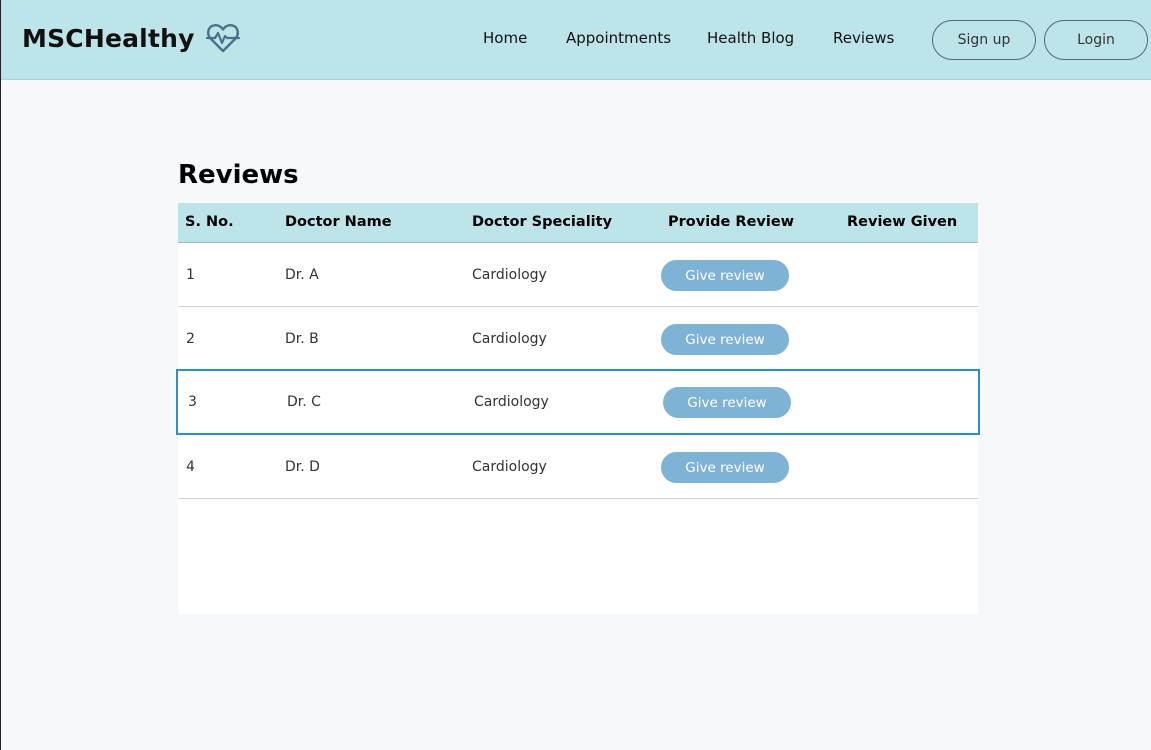 This screenshot has width=1151, height=750. I want to click on header-review-given: Review Given, so click(902, 222).